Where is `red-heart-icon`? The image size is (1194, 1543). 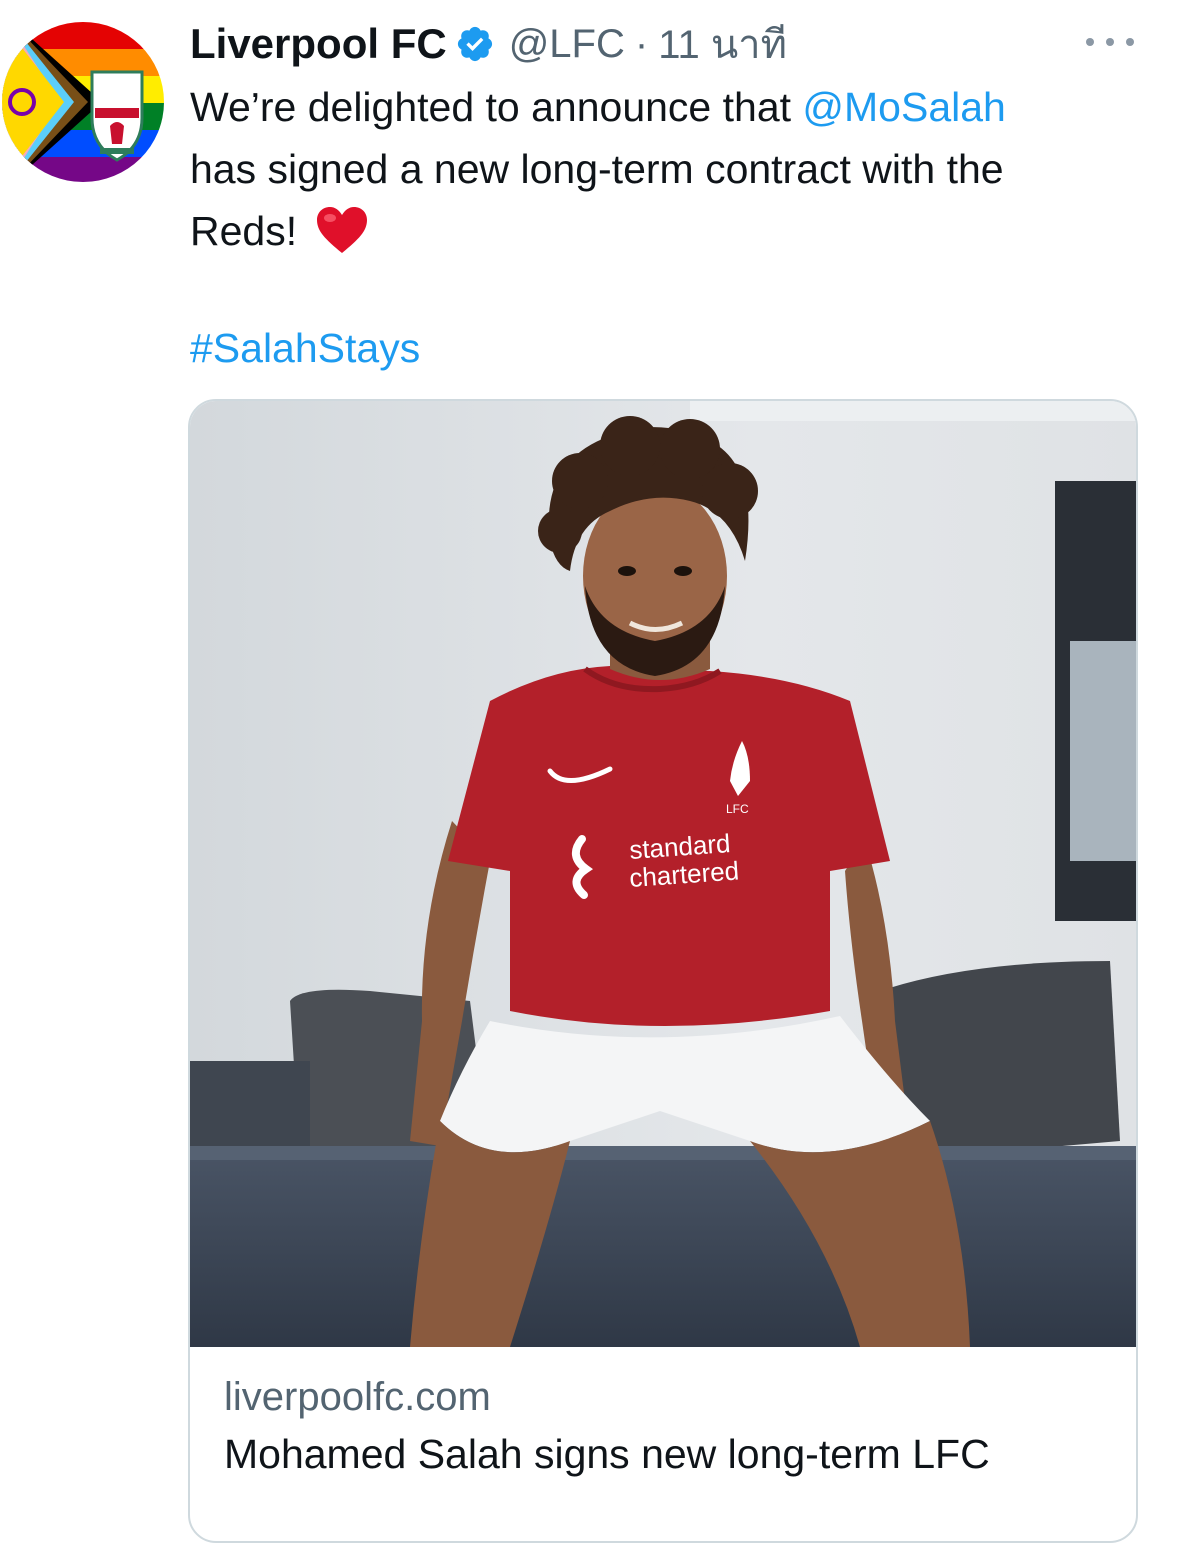
red-heart-icon is located at coordinates (342, 230).